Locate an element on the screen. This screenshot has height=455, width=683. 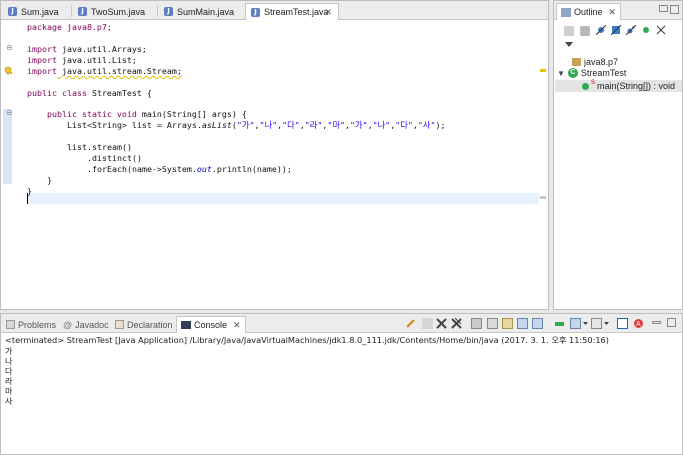
outline-title: Outline is located at coordinates (588, 12).